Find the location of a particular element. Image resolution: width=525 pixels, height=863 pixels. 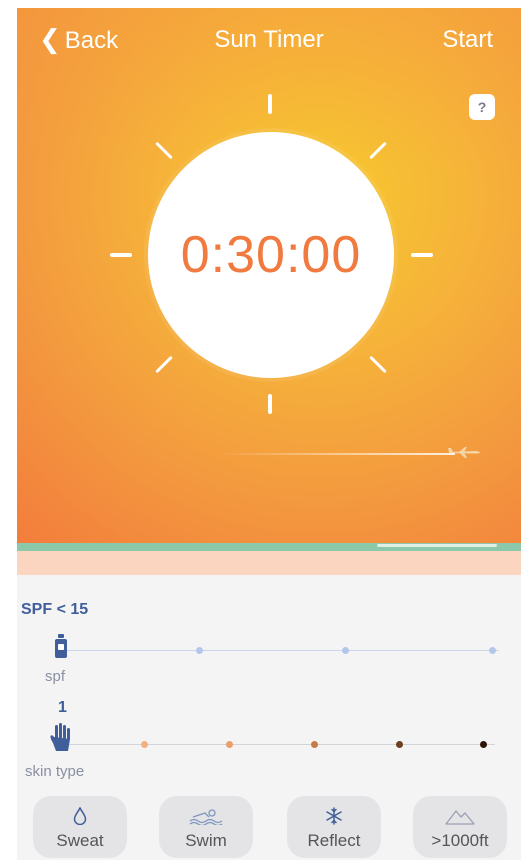

sunscreen-bottle-icon is located at coordinates (61, 646).